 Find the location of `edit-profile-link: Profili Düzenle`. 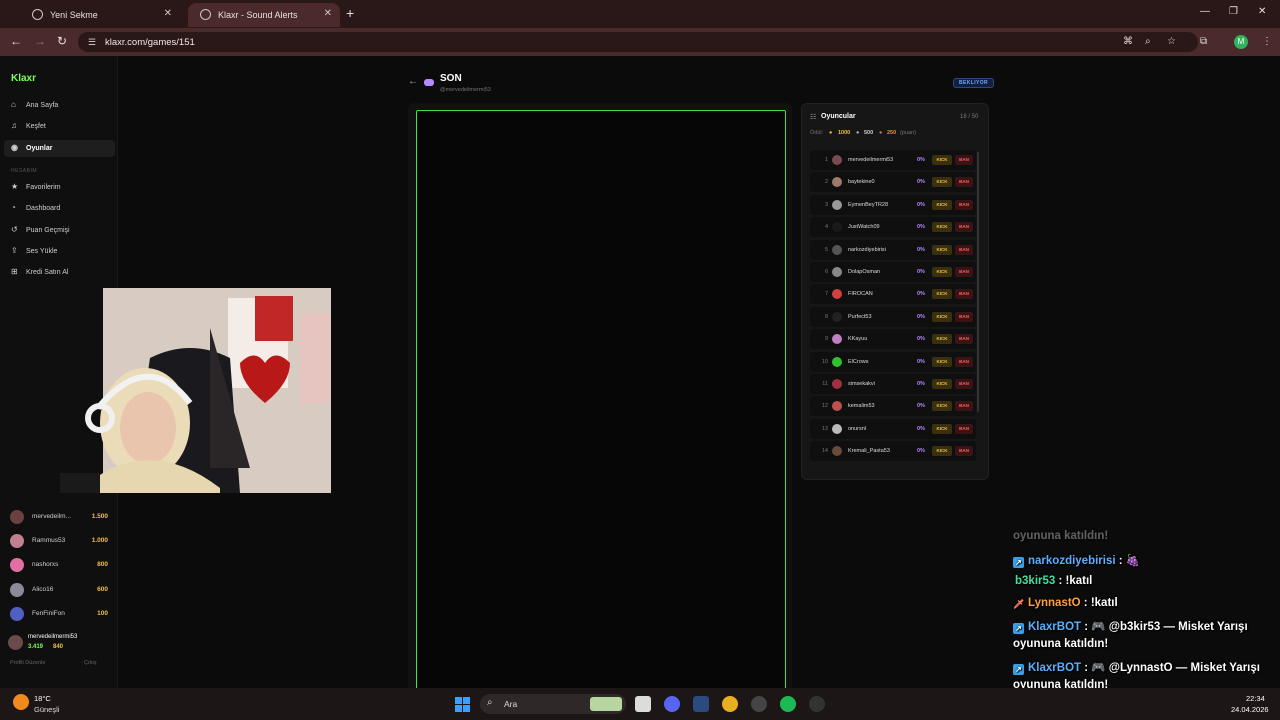

edit-profile-link: Profili Düzenle is located at coordinates (27, 663).